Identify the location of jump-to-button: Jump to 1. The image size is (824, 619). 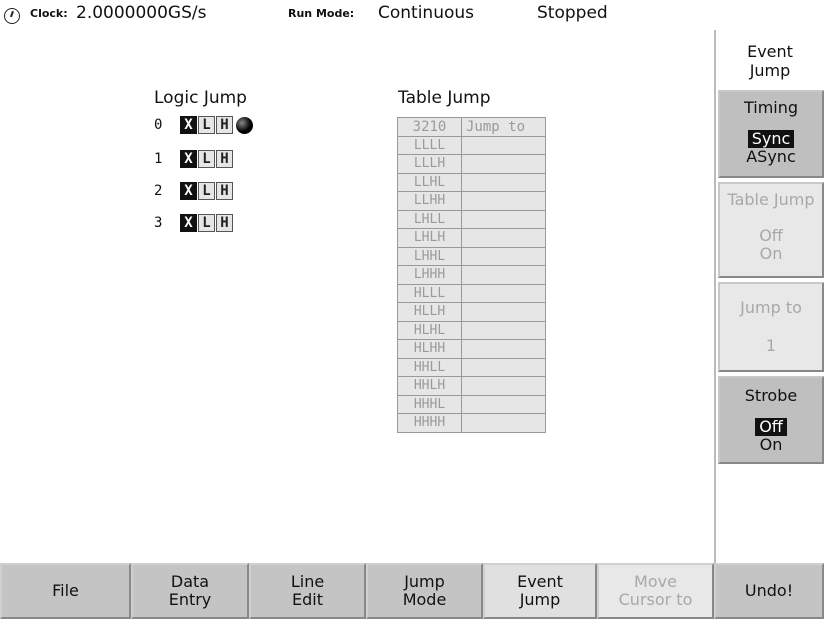
(771, 327).